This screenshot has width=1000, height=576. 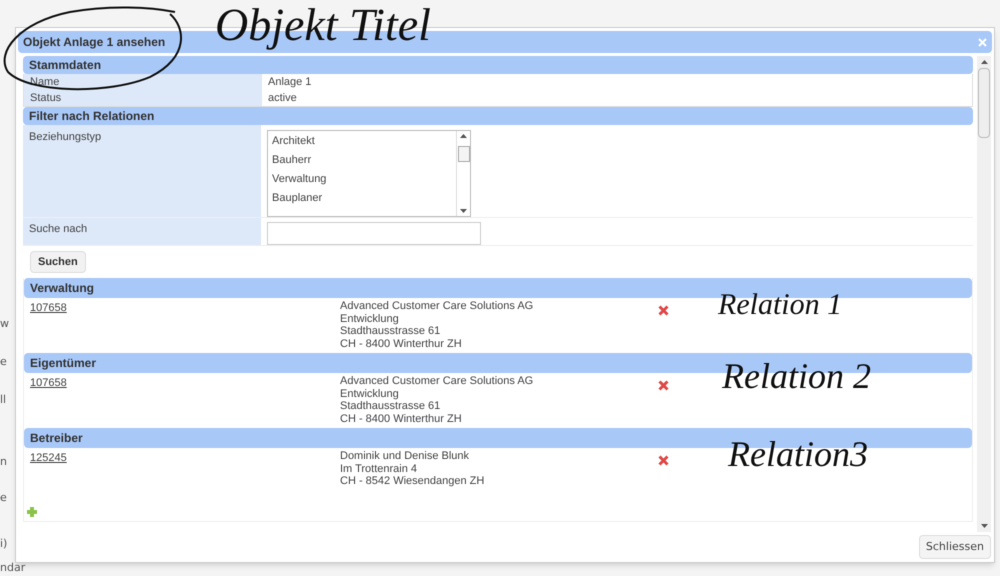 I want to click on relation-type-listbox: Architekt Bauherr Verwaltung Bauplaner, so click(x=369, y=173).